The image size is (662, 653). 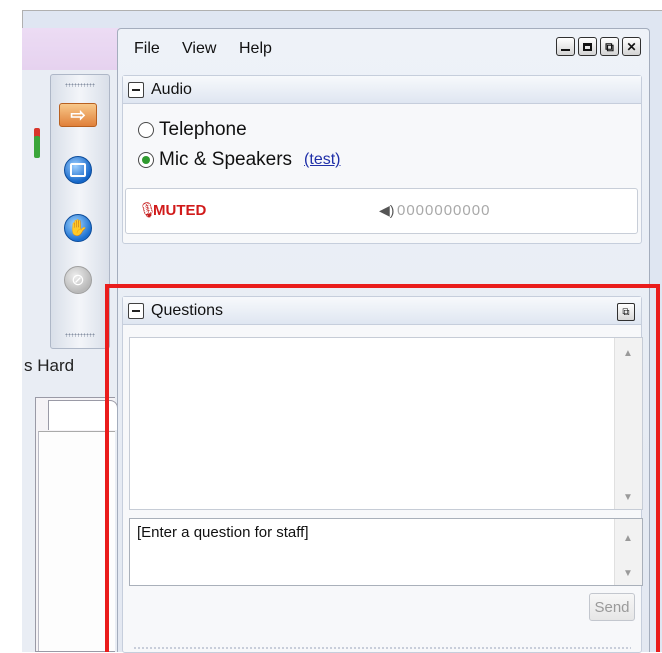 I want to click on background-tab, so click(x=83, y=415).